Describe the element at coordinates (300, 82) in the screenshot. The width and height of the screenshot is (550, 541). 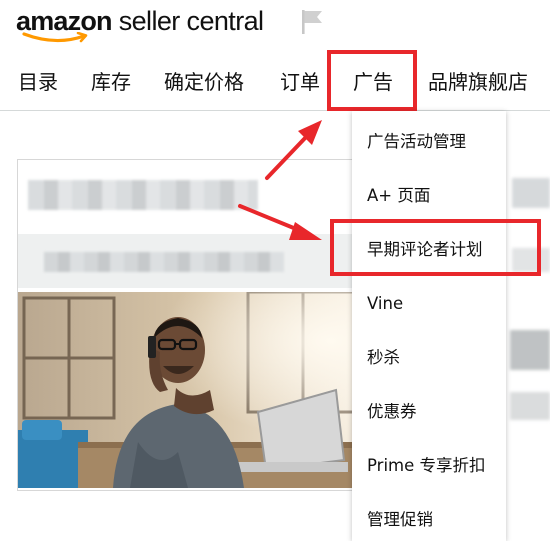
I see `nav-item-orders: 订单` at that location.